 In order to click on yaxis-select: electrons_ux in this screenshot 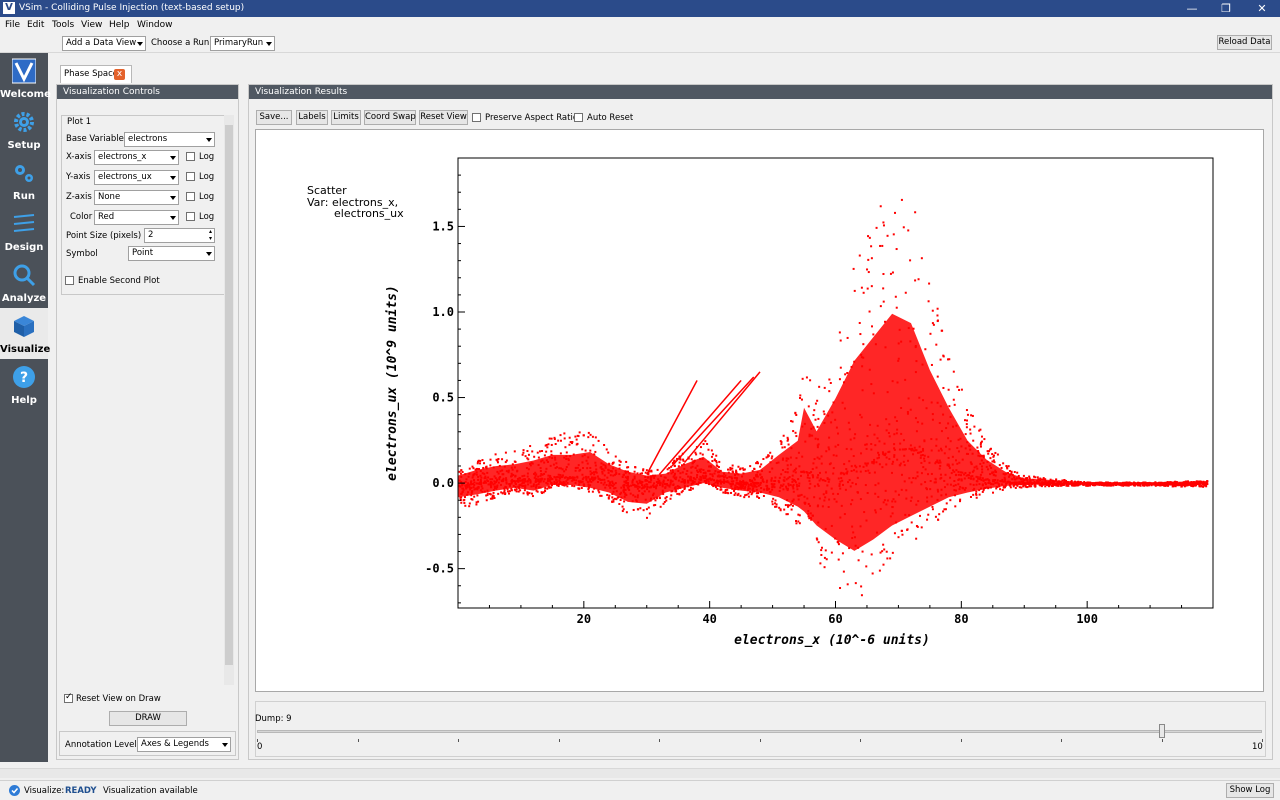, I will do `click(136, 177)`.